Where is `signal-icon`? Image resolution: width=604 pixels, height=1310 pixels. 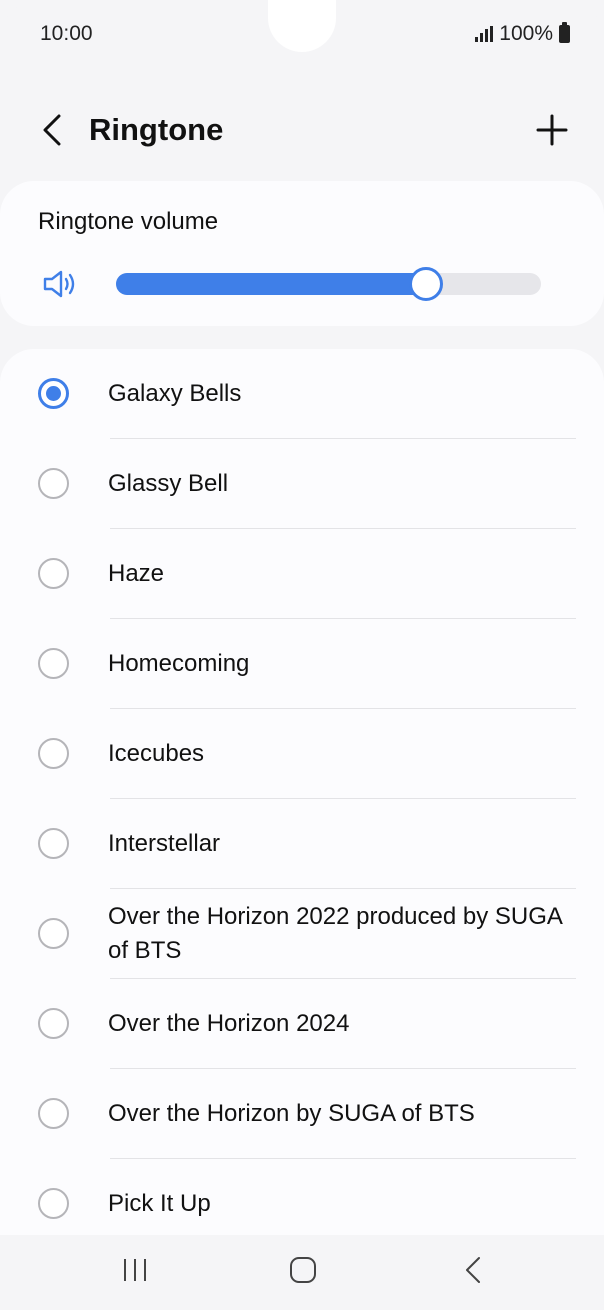
signal-icon is located at coordinates (484, 34).